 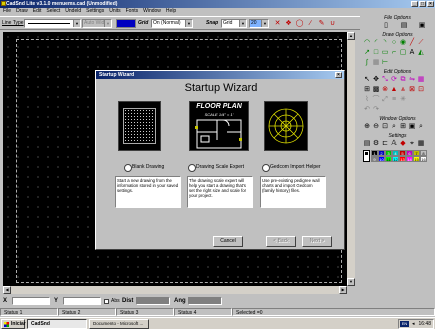 What do you see at coordinates (97, 23) in the screenshot?
I see `auto-width-select: Auto Width ▼` at bounding box center [97, 23].